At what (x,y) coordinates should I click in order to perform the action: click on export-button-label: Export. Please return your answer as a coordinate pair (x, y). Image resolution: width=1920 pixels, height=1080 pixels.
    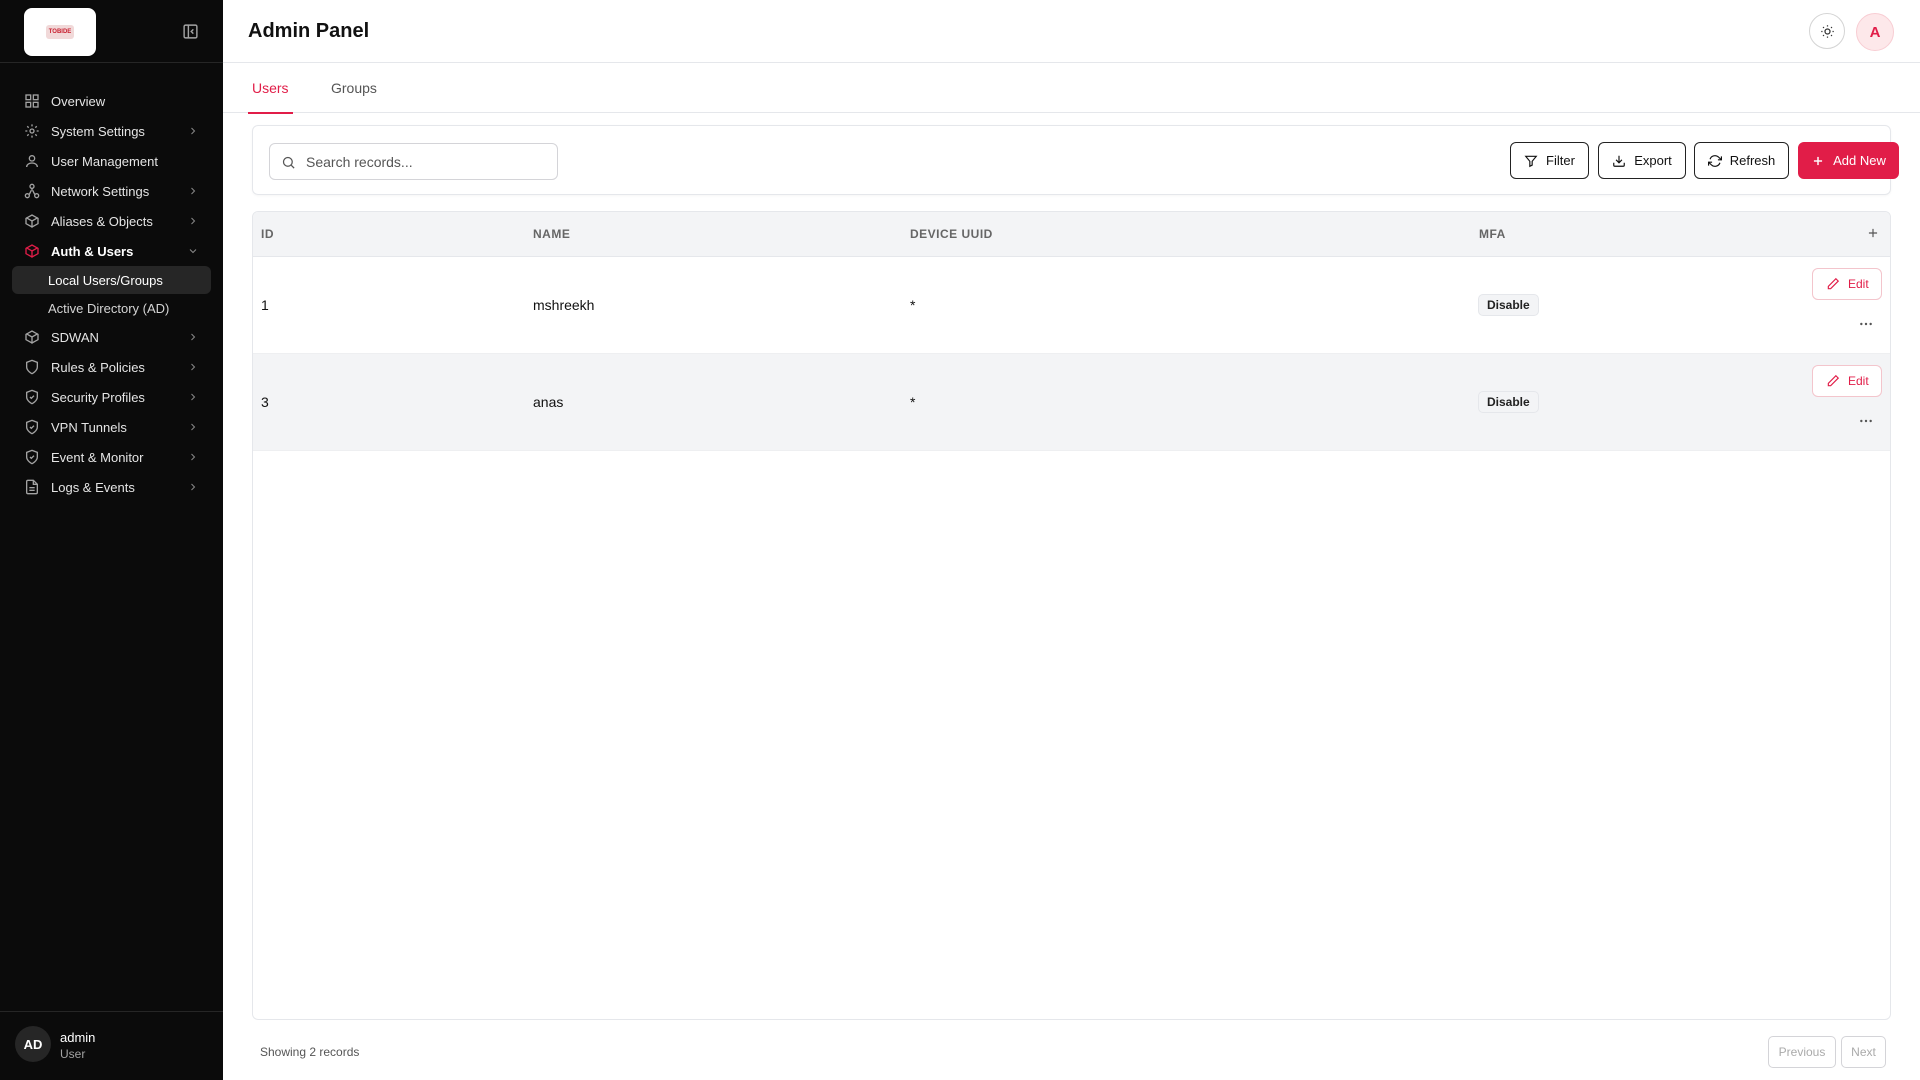
    Looking at the image, I should click on (1653, 160).